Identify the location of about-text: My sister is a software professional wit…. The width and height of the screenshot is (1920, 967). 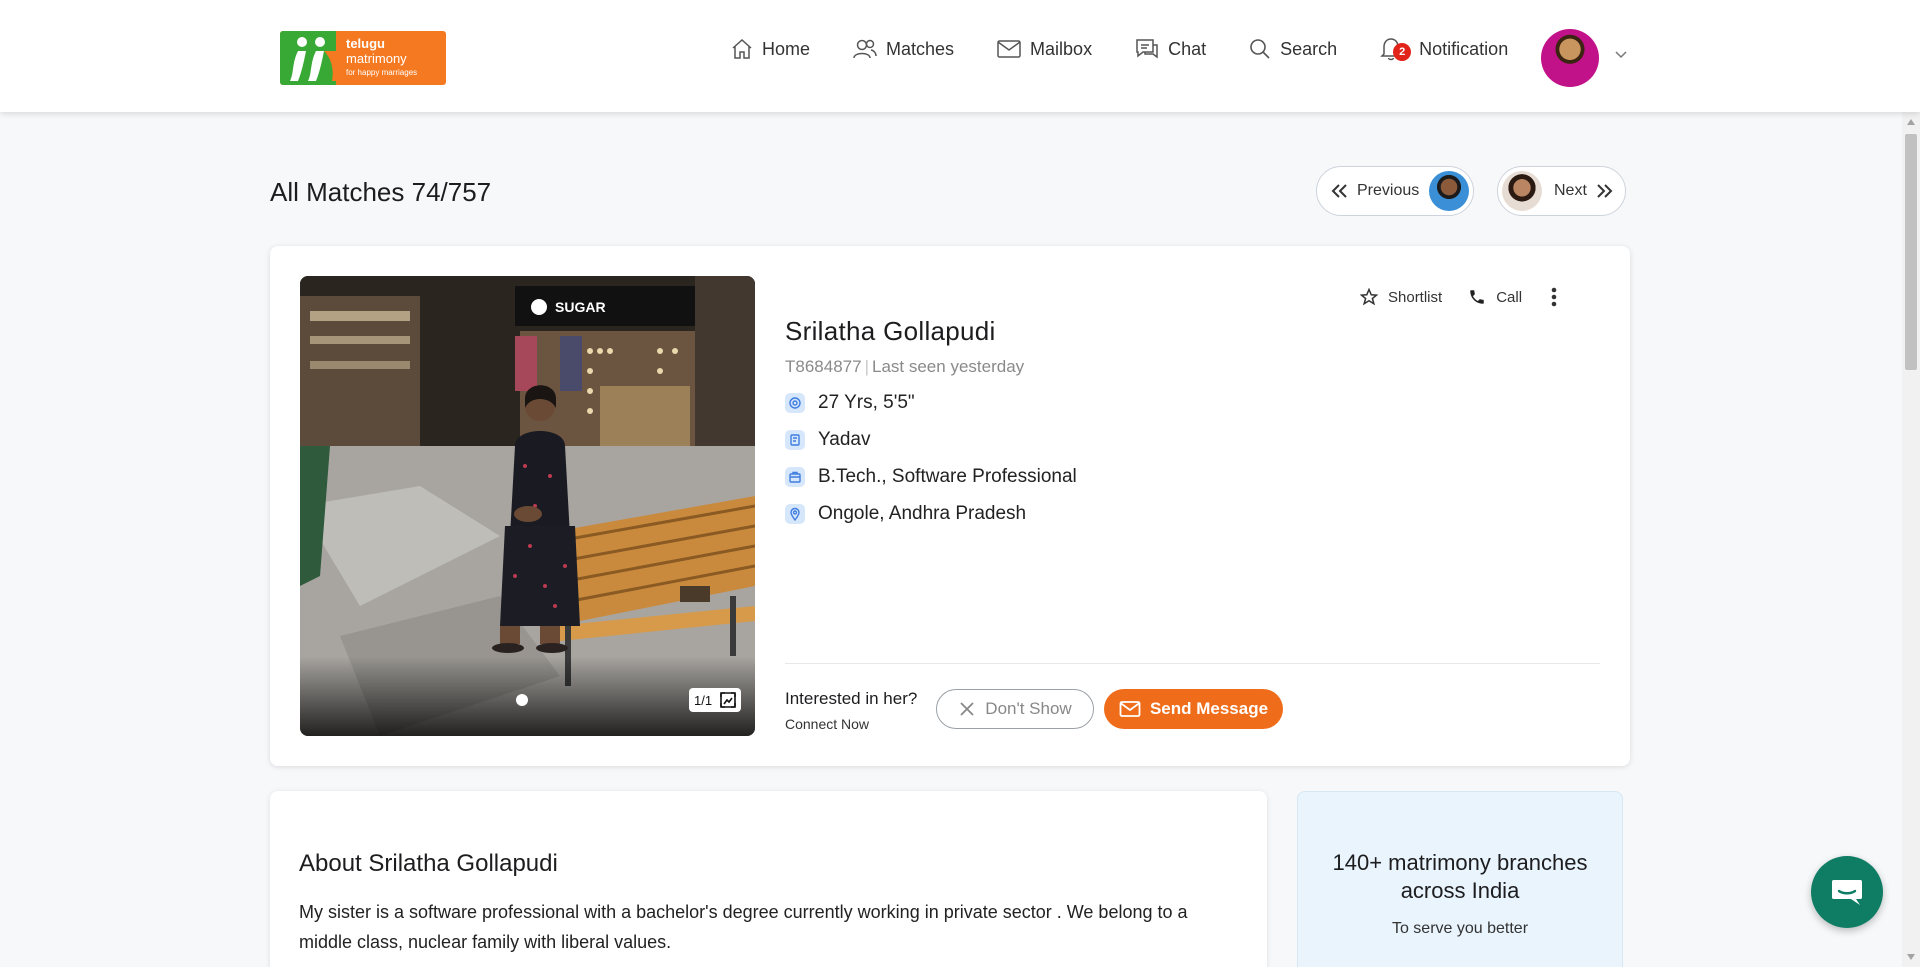
(743, 927).